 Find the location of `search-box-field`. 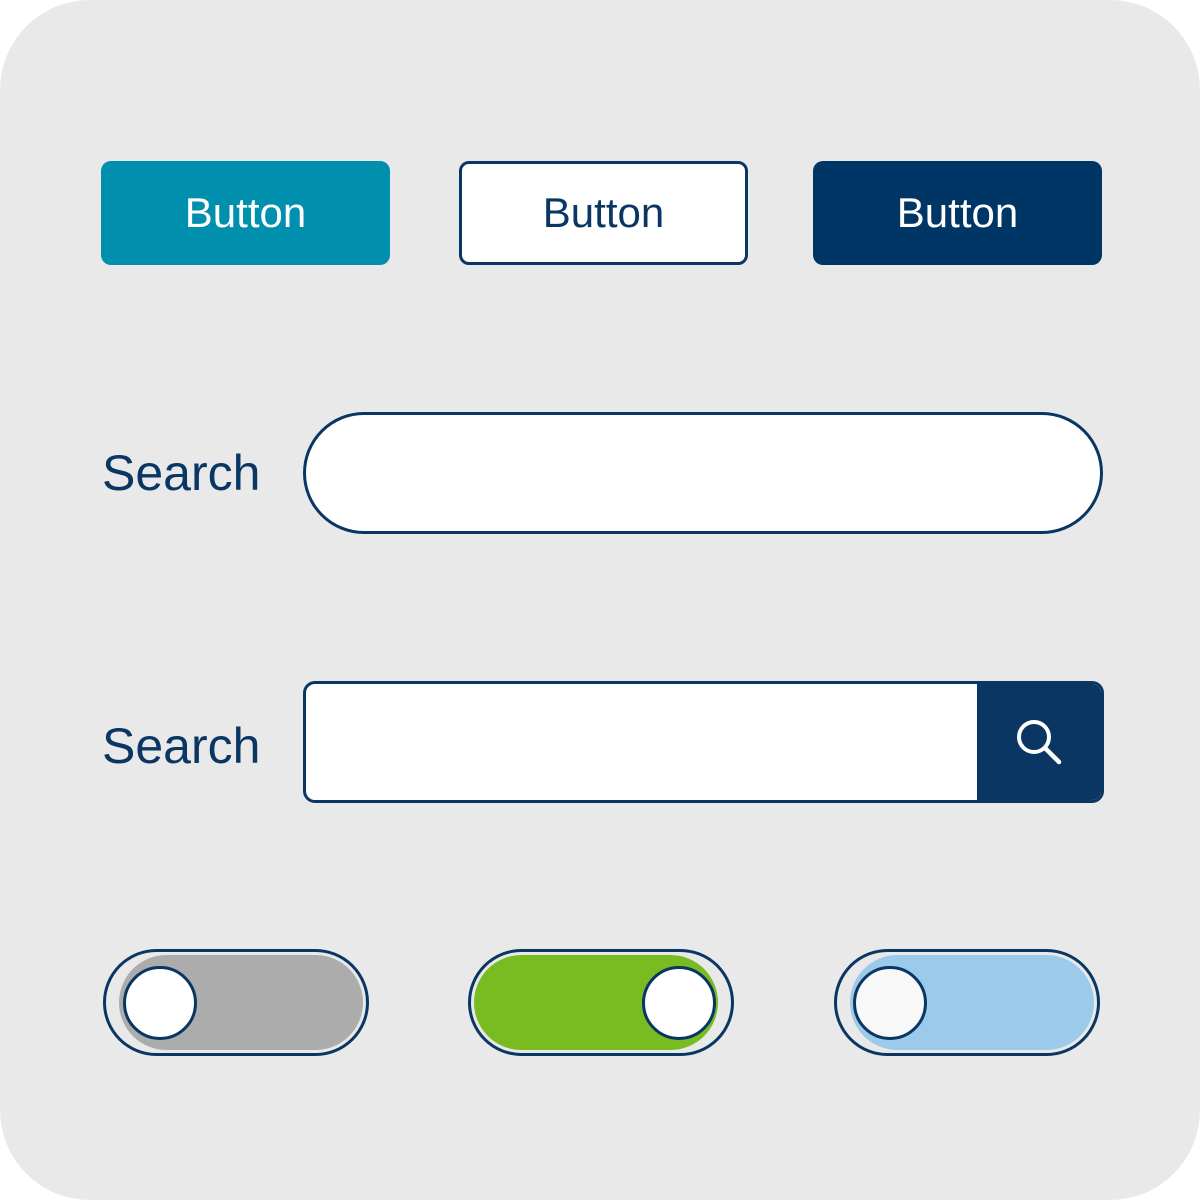

search-box-field is located at coordinates (703, 742).